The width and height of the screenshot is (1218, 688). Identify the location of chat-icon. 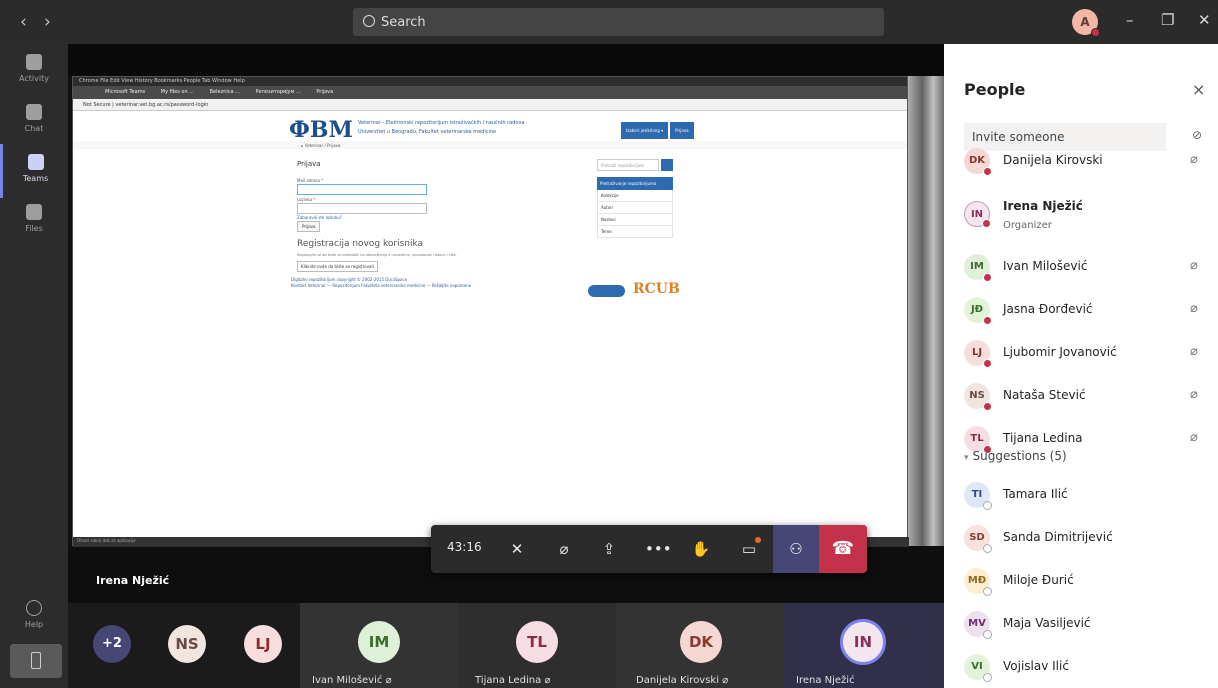
(34, 112).